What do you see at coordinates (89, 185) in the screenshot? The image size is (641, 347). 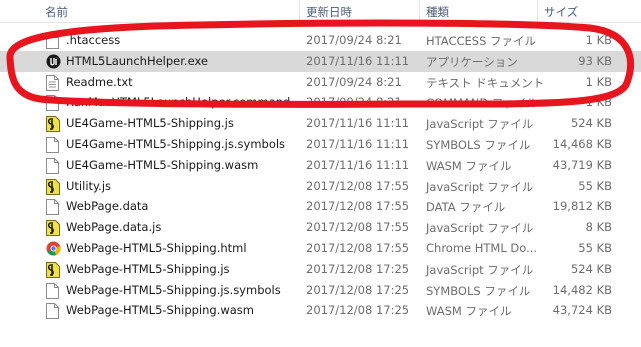 I see `file-name: Utility.js` at bounding box center [89, 185].